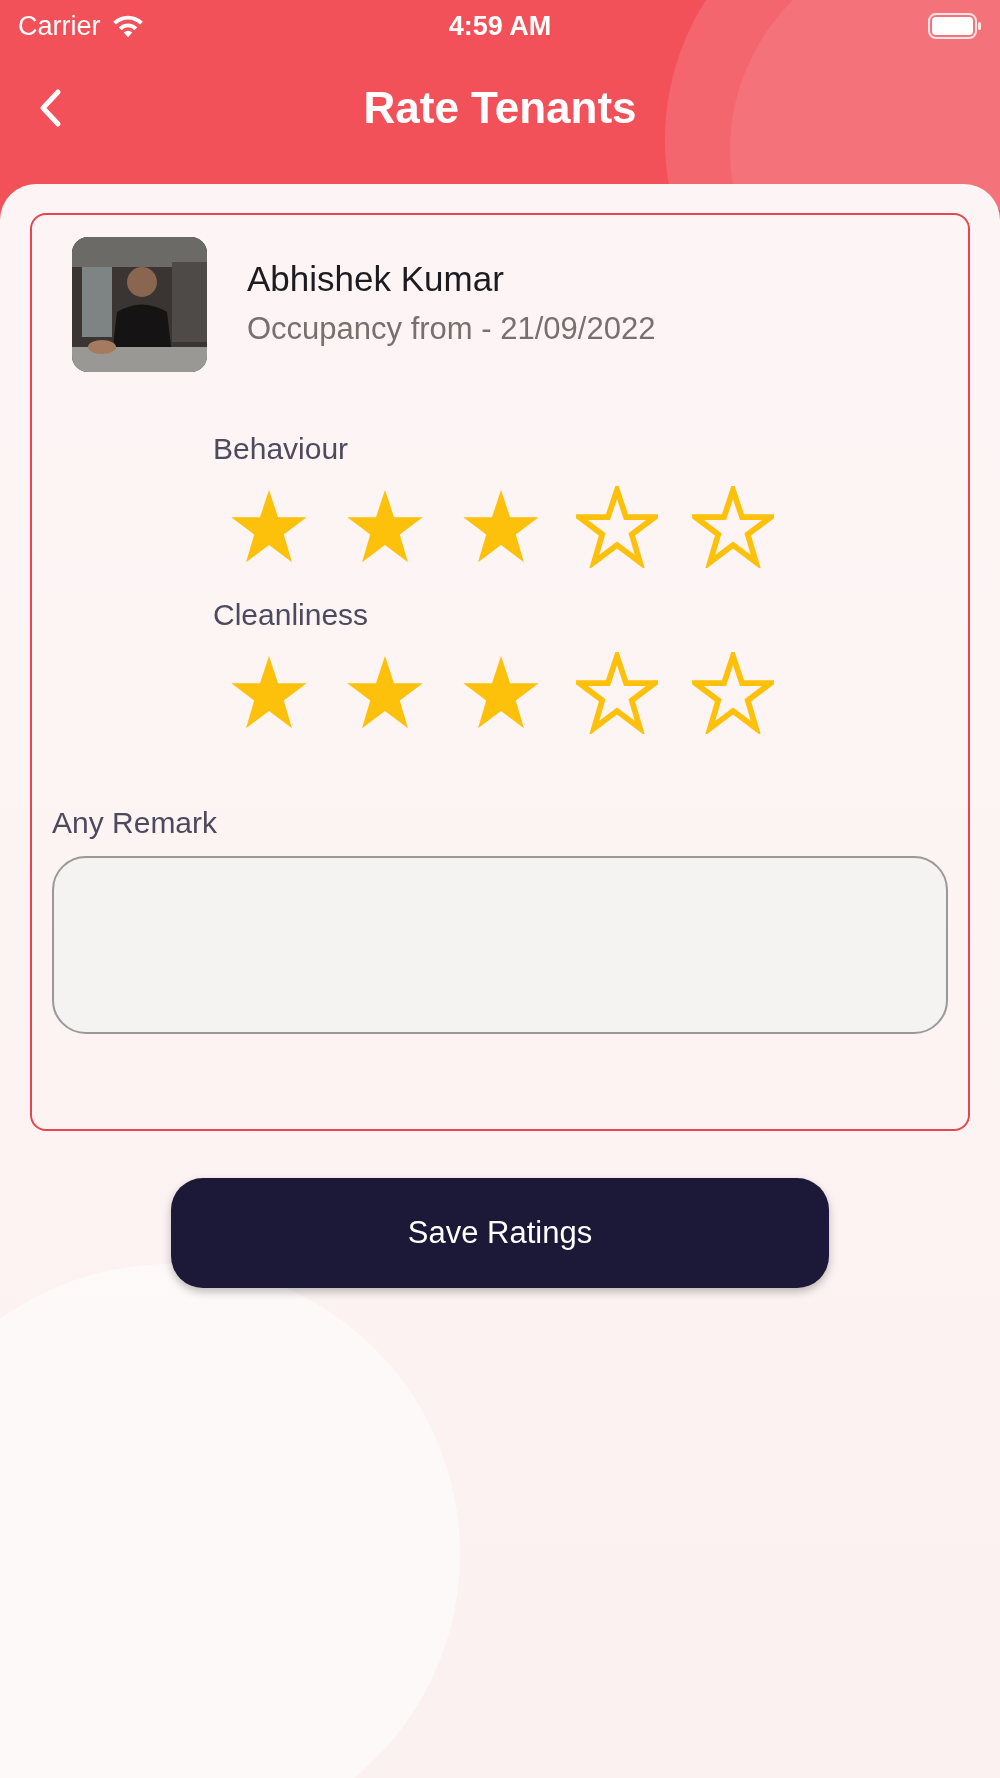 The width and height of the screenshot is (1000, 1778). What do you see at coordinates (135, 823) in the screenshot?
I see `remark-label: Any Remark` at bounding box center [135, 823].